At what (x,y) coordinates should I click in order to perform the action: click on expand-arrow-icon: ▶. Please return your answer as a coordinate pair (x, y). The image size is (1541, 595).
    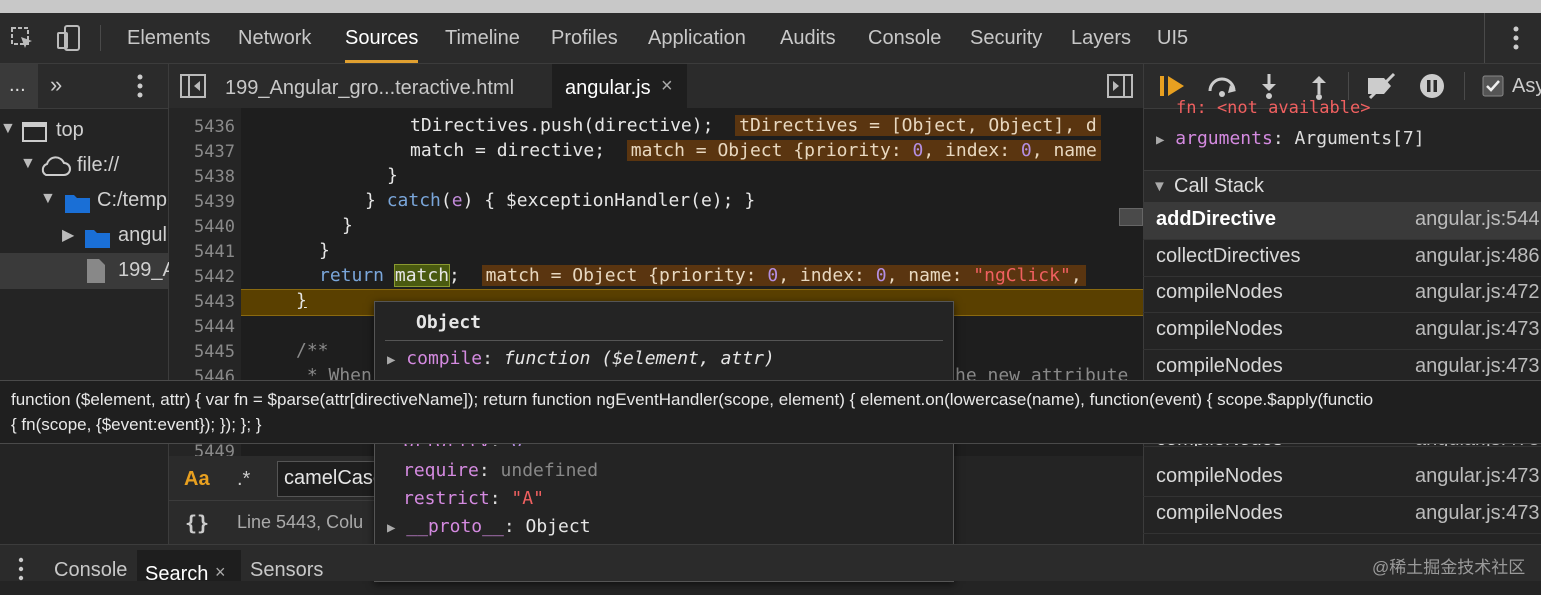
    Looking at the image, I should click on (1160, 140).